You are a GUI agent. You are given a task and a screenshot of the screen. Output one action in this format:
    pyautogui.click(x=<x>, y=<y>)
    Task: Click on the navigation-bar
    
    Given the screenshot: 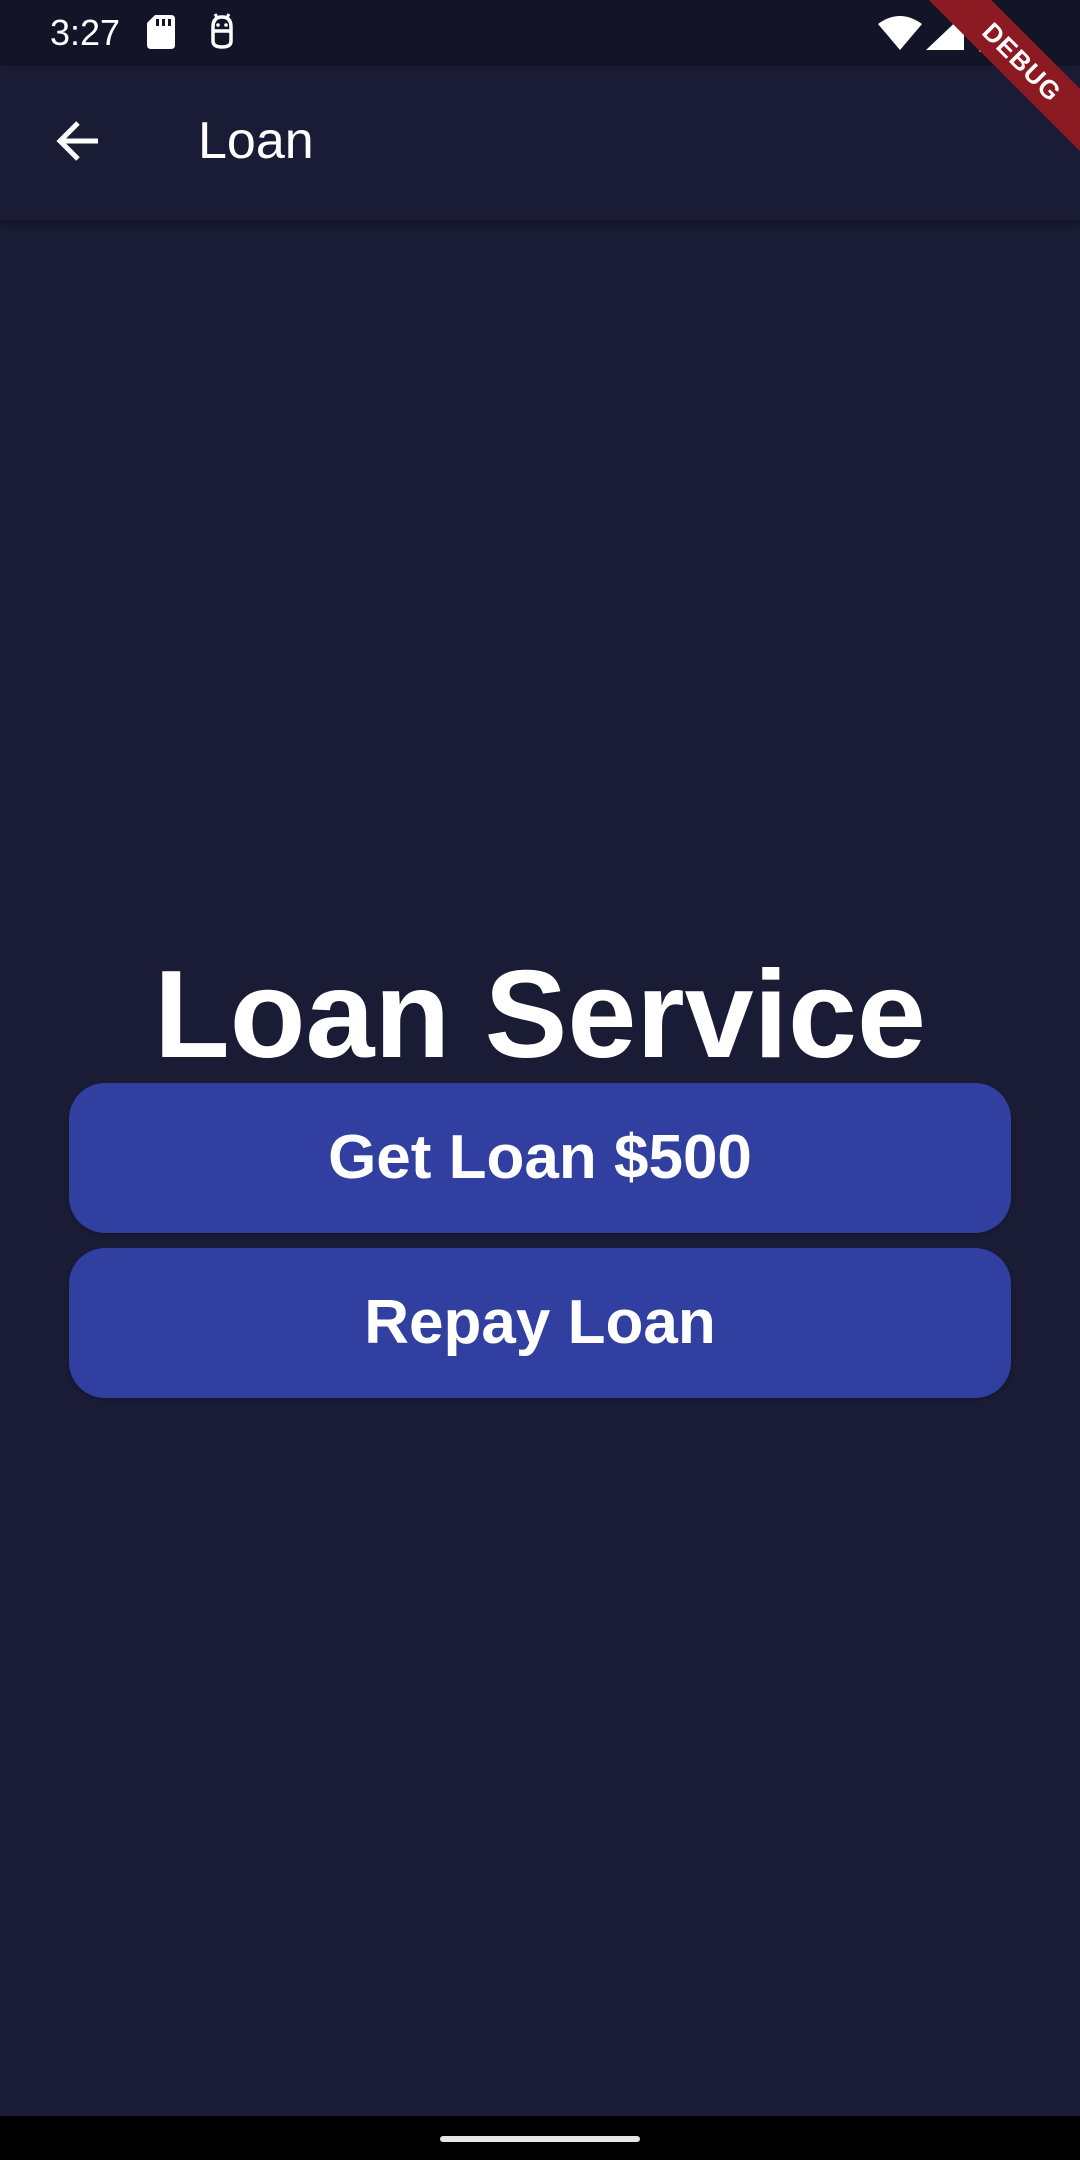 What is the action you would take?
    pyautogui.click(x=540, y=2138)
    